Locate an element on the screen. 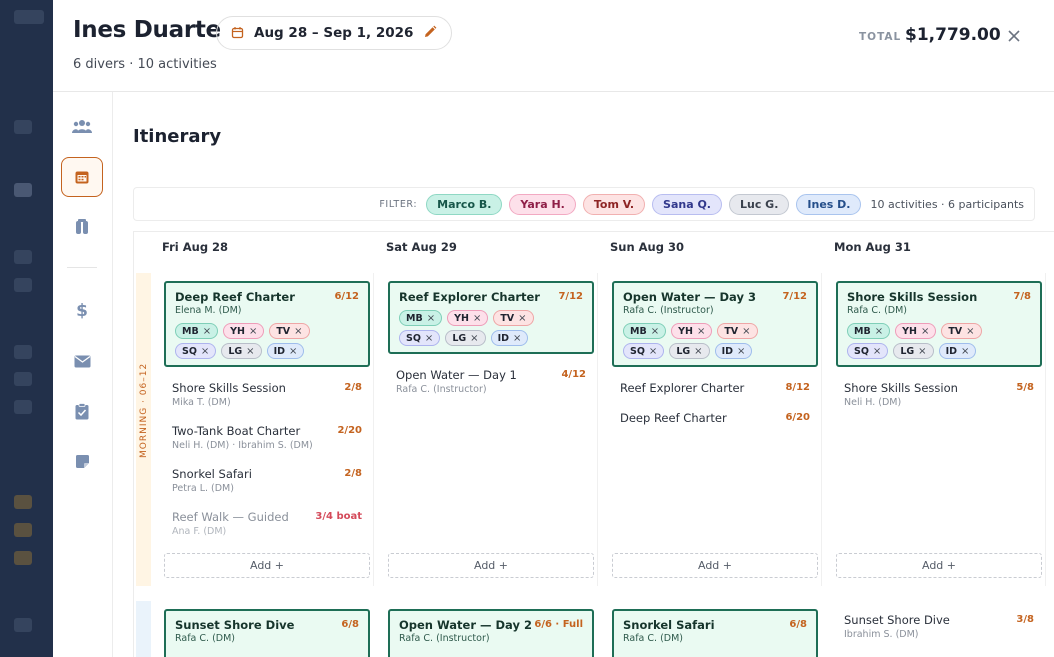 The image size is (1054, 657). date-range-pill: Aug 28 – Sep 1, 2026 is located at coordinates (334, 33).